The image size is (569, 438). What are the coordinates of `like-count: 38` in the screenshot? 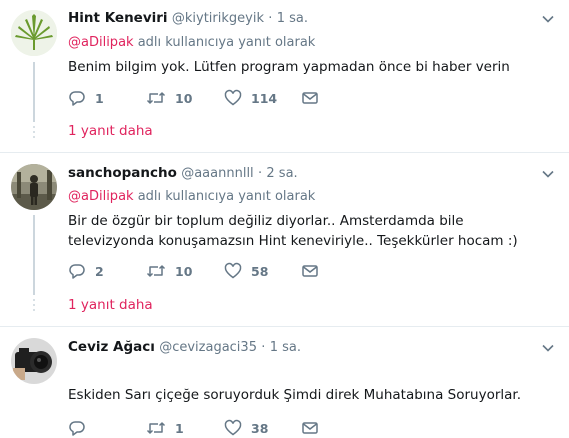 It's located at (260, 428).